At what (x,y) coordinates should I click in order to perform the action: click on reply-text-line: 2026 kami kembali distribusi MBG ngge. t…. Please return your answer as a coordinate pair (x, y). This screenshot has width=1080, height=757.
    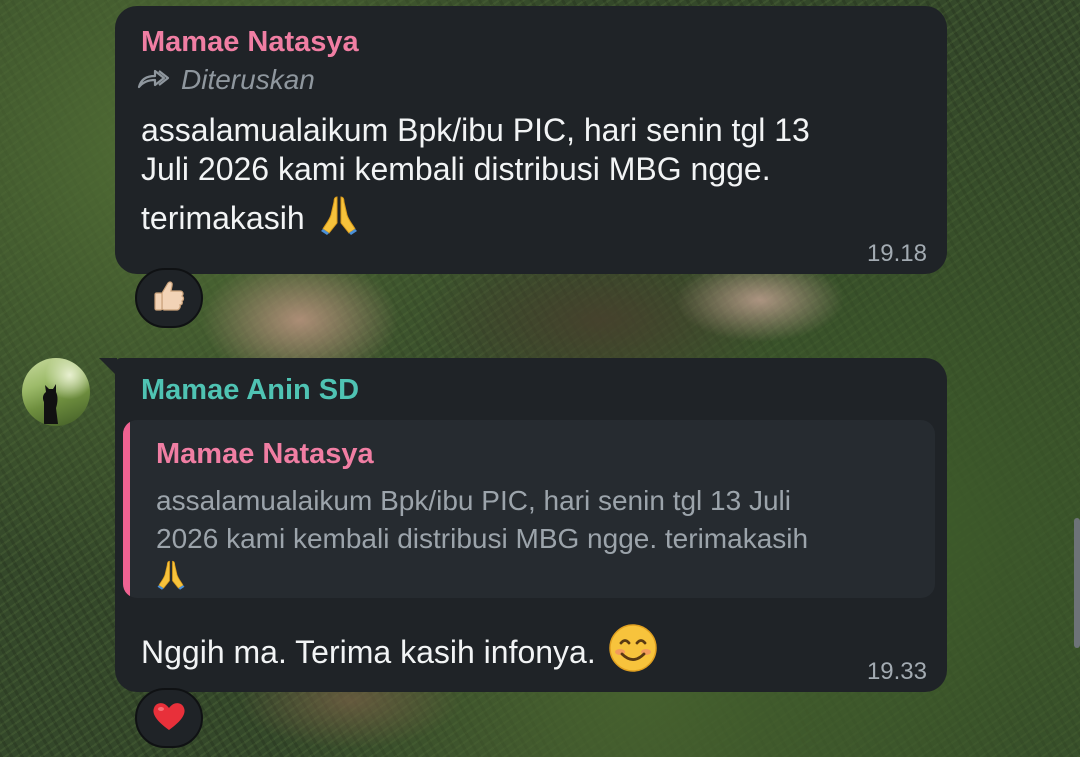
    Looking at the image, I should click on (482, 538).